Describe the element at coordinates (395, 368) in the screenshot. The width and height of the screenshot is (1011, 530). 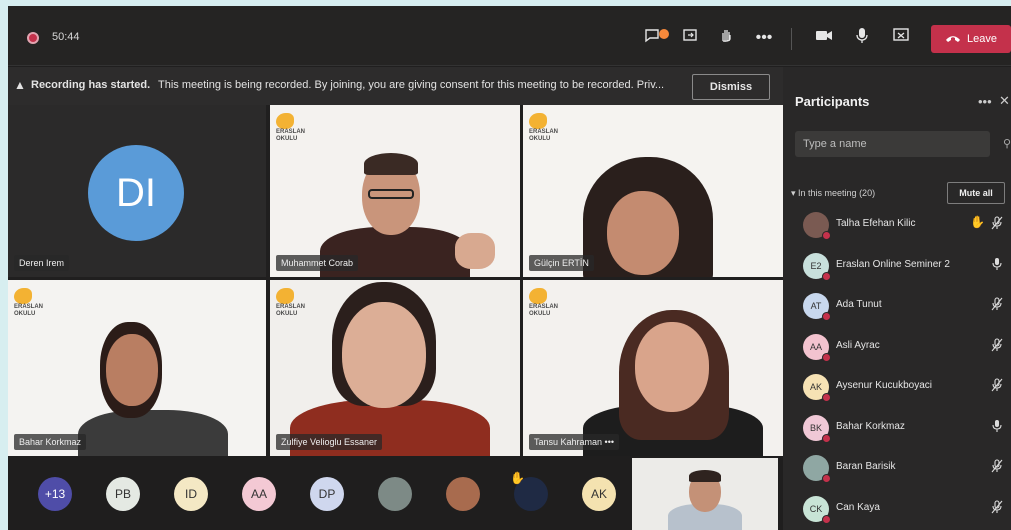
I see `video-tile: ERASLAN OKULU Zulfiye Velioglu Essaner` at that location.